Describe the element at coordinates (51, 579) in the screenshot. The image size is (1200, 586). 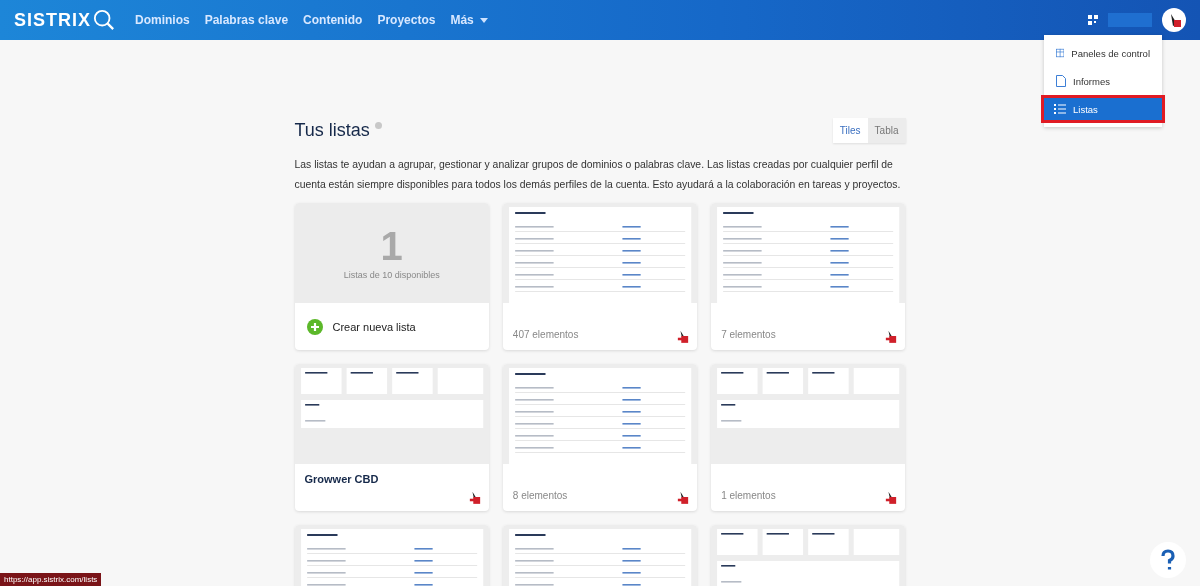
I see `status-bar-url: https://app.sistrix.com/lists` at that location.